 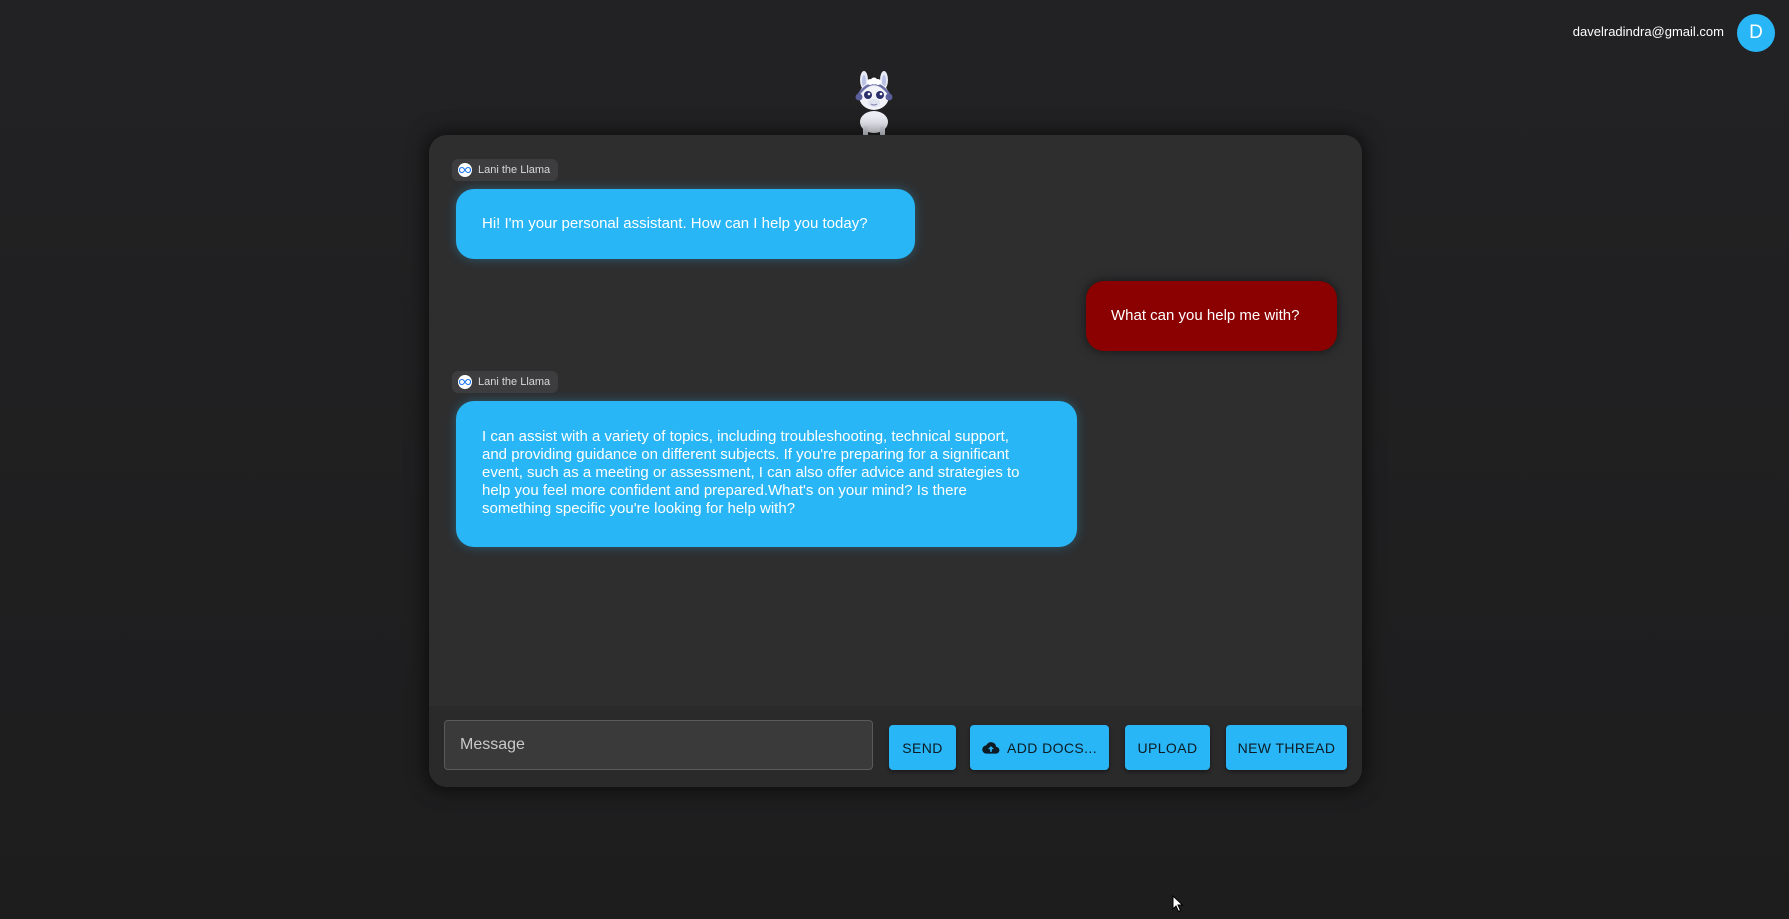 I want to click on message-input, so click(x=658, y=745).